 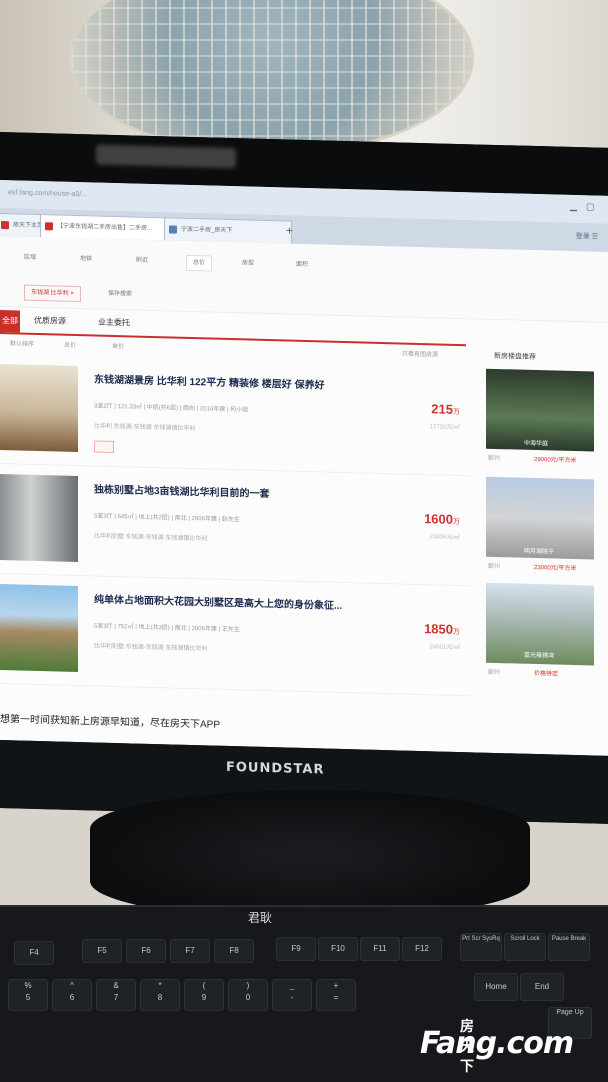 What do you see at coordinates (442, 519) in the screenshot?
I see `listing-price: 1600万` at bounding box center [442, 519].